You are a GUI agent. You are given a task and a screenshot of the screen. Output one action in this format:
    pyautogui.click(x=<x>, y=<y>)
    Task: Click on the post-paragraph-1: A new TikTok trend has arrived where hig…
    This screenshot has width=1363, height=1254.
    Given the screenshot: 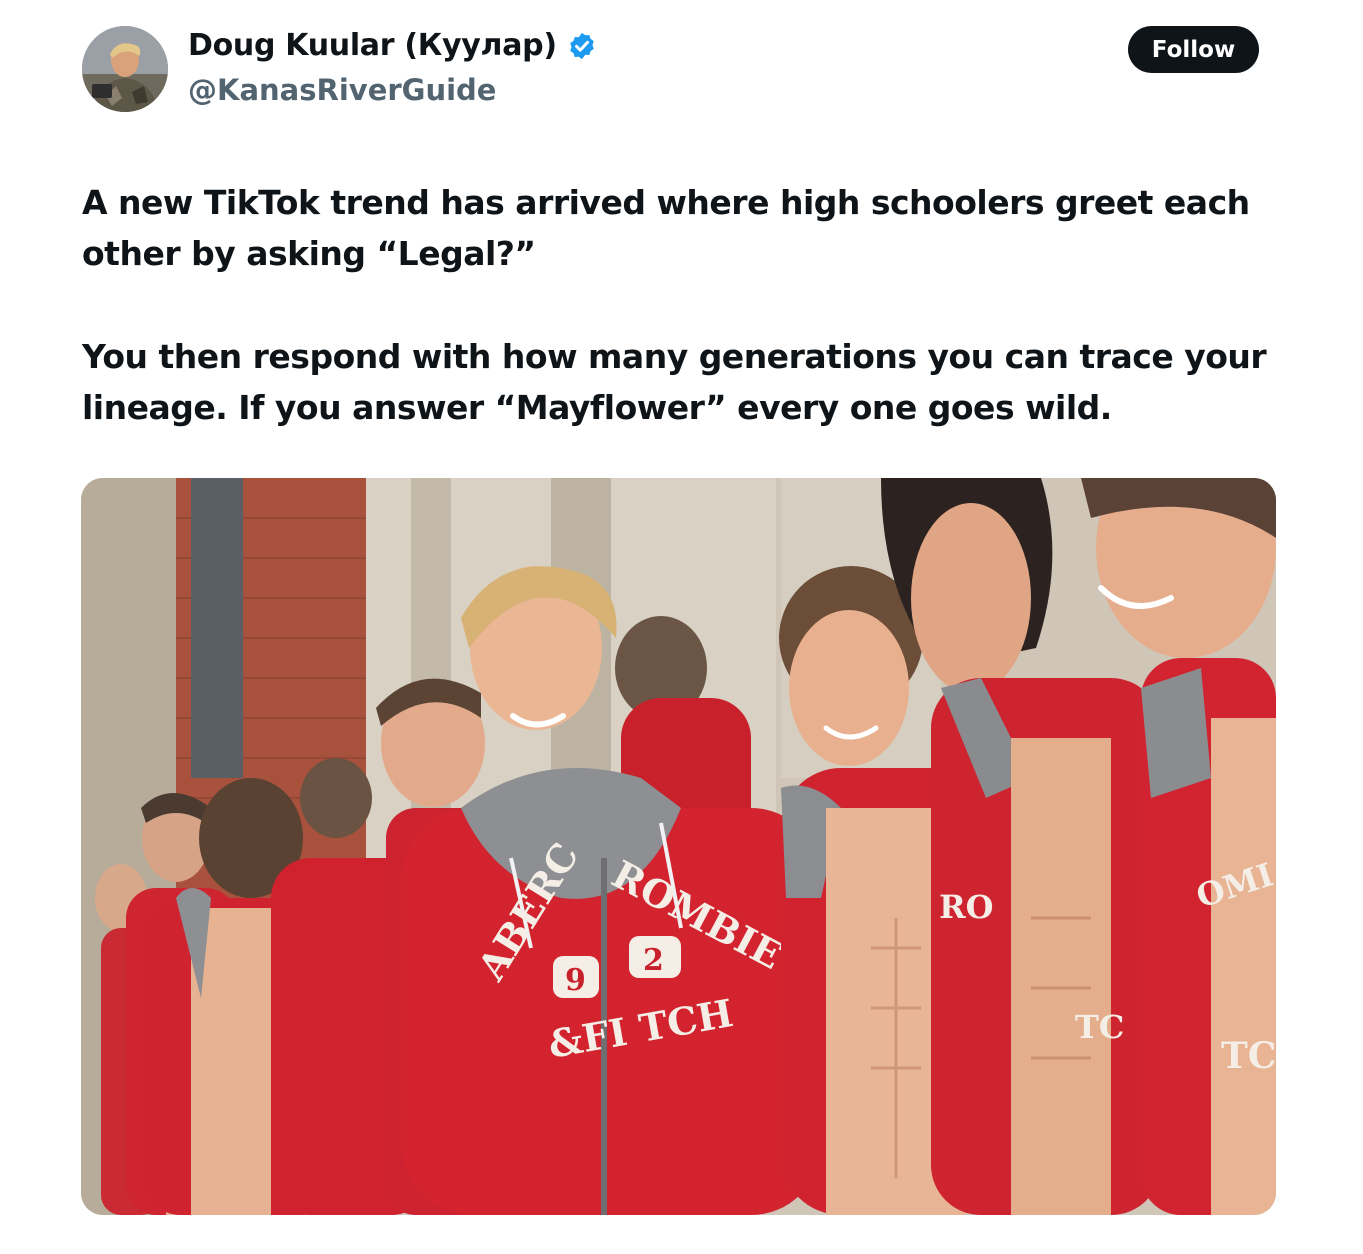 What is the action you would take?
    pyautogui.click(x=666, y=228)
    